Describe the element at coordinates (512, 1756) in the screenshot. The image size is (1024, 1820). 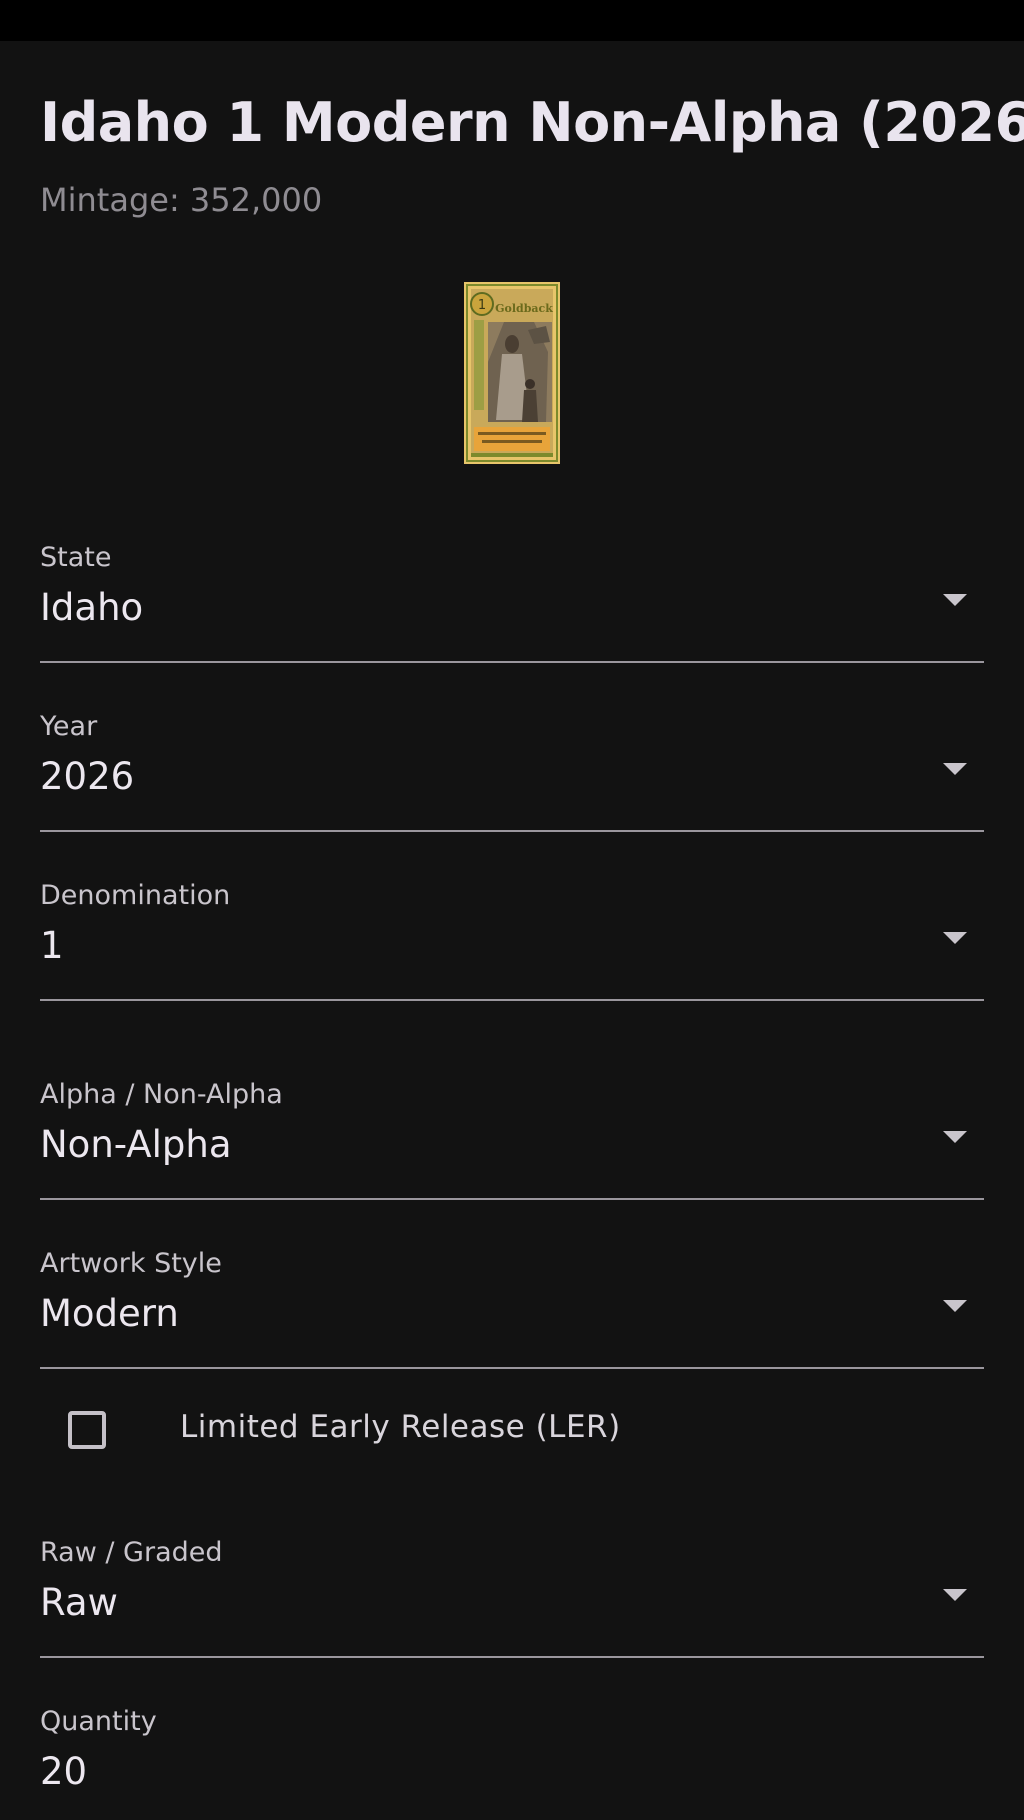
I see `quantity-field: Quantity 20` at that location.